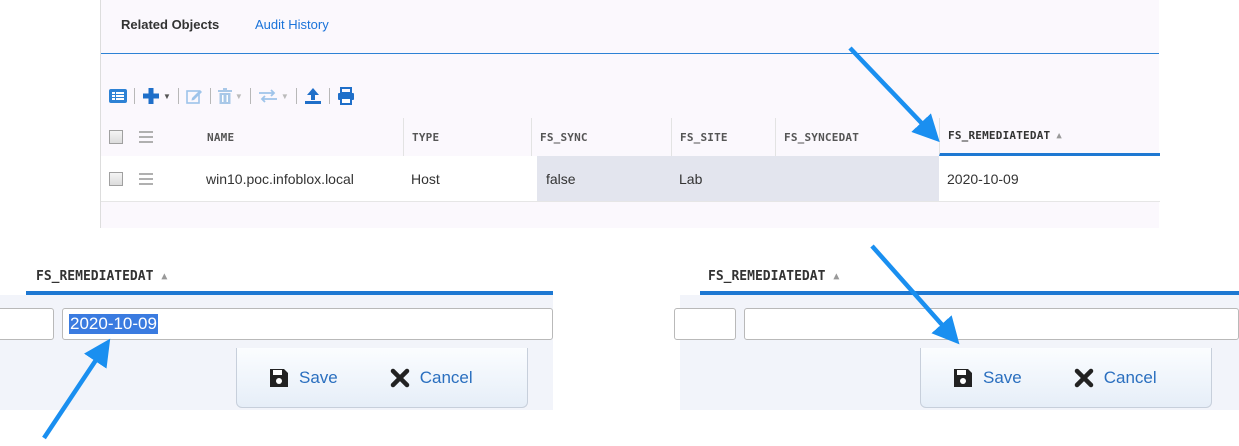  I want to click on delete-icon: ▼, so click(230, 96).